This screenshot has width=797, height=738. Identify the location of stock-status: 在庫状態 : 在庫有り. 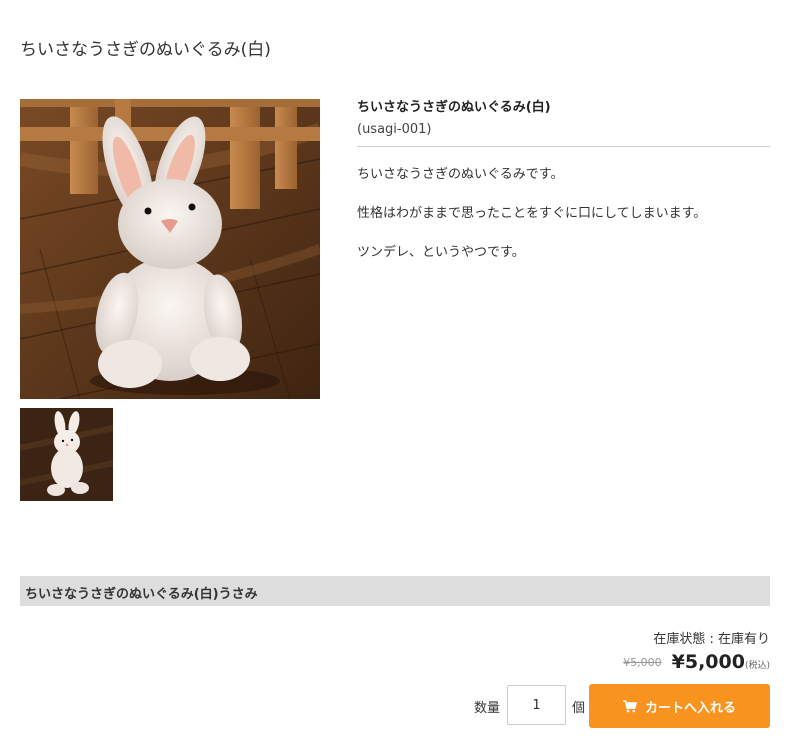
(711, 639).